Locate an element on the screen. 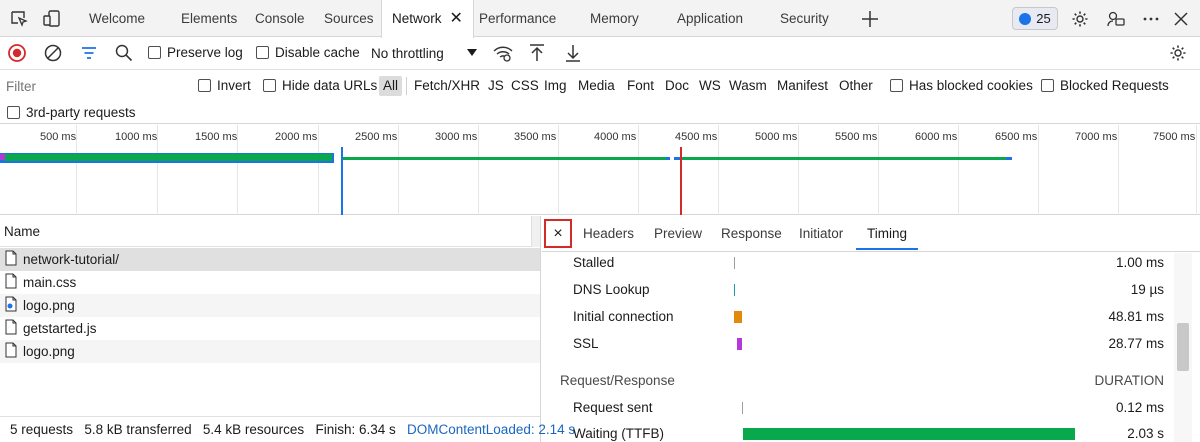 The width and height of the screenshot is (1200, 442). tick-label: 7500 ms is located at coordinates (1174, 137).